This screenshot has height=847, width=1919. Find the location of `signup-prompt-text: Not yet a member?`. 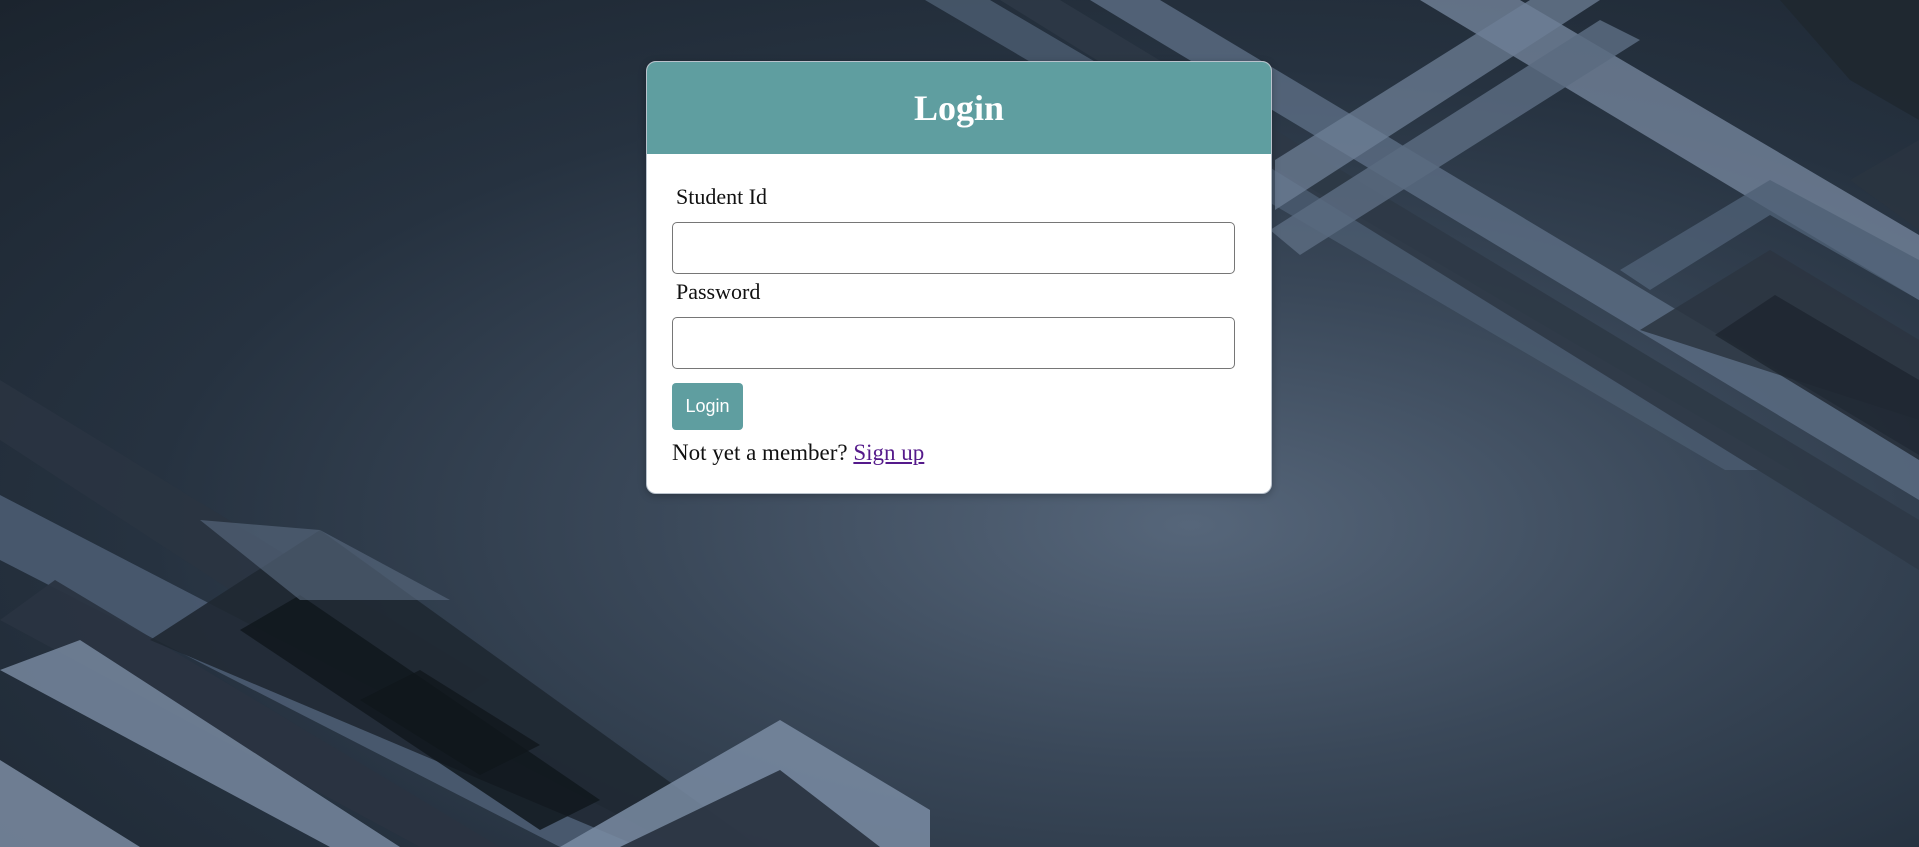

signup-prompt-text: Not yet a member? is located at coordinates (760, 452).